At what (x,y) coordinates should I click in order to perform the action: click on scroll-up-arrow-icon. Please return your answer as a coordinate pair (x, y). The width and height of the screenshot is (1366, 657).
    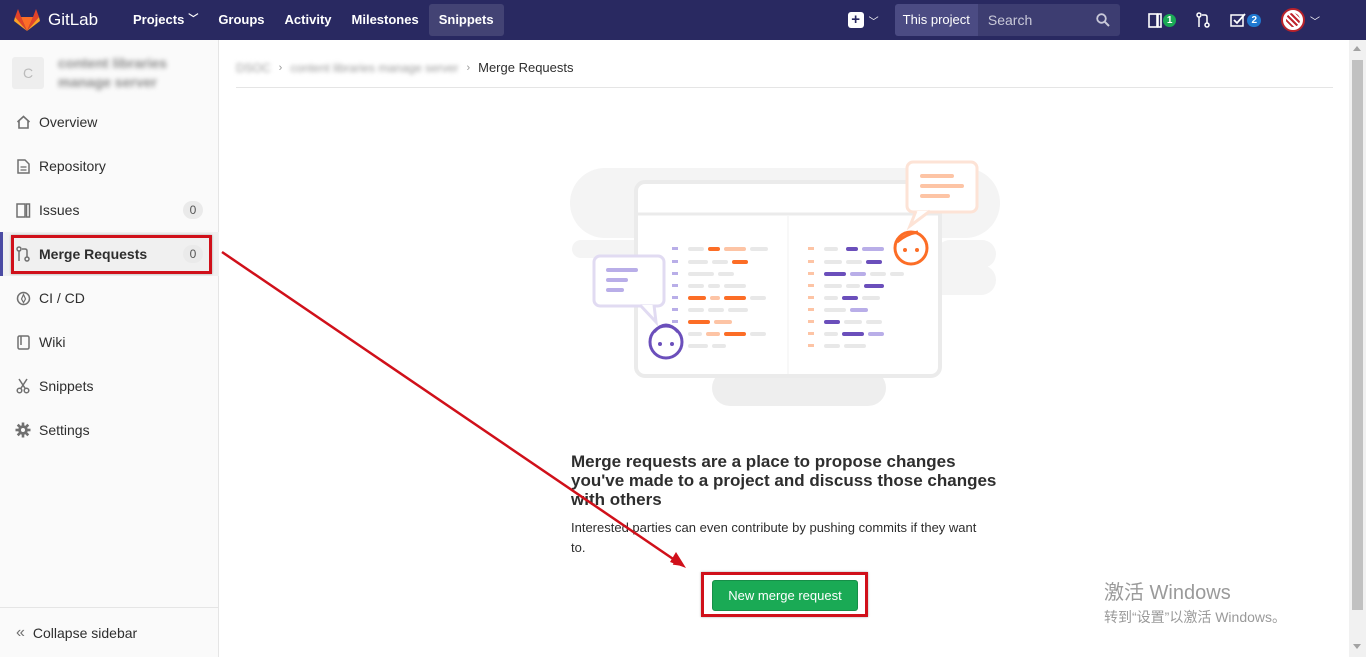
    Looking at the image, I should click on (1357, 48).